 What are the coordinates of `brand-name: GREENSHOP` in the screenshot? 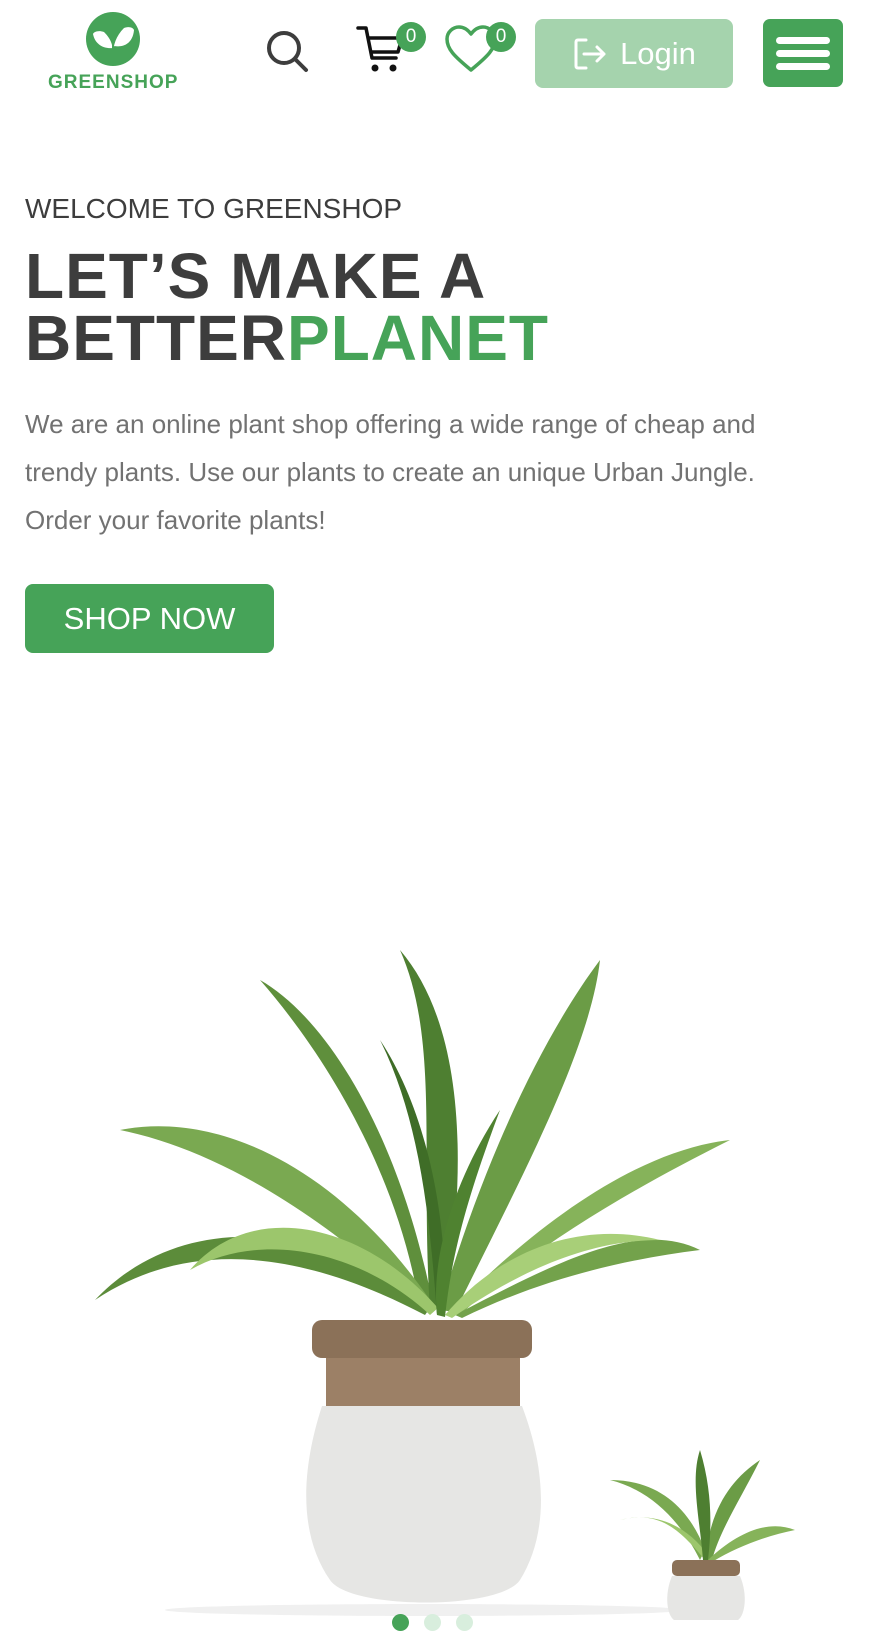 It's located at (113, 82).